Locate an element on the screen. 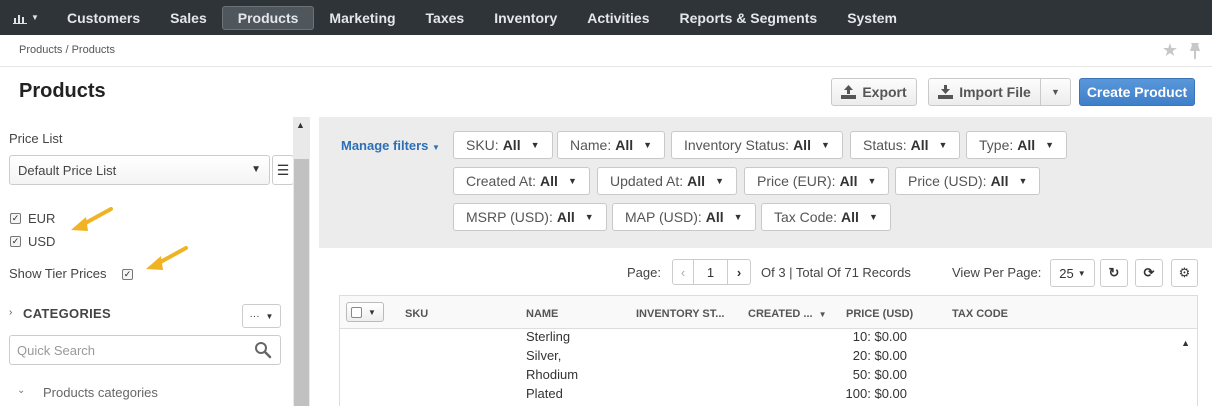  export-button: Export is located at coordinates (874, 92).